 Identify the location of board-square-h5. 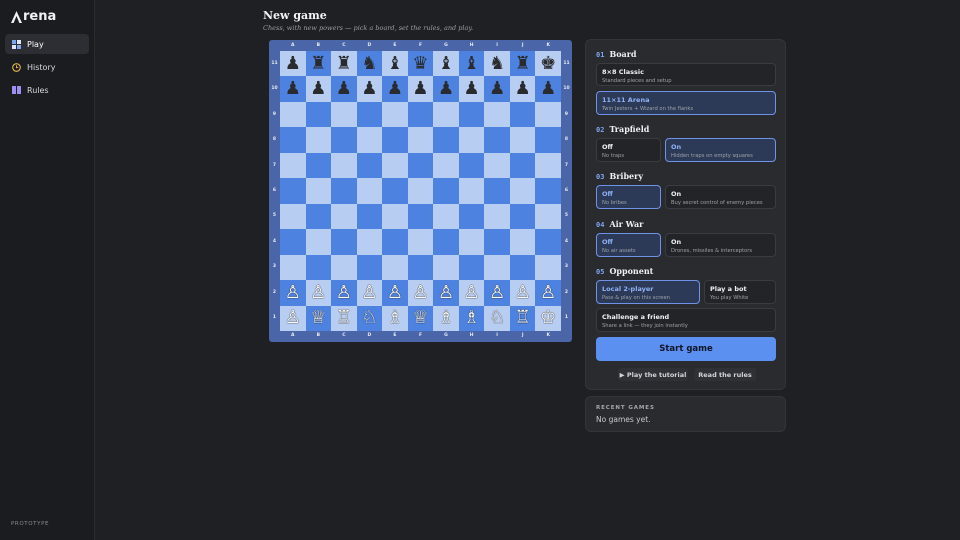
(471, 216).